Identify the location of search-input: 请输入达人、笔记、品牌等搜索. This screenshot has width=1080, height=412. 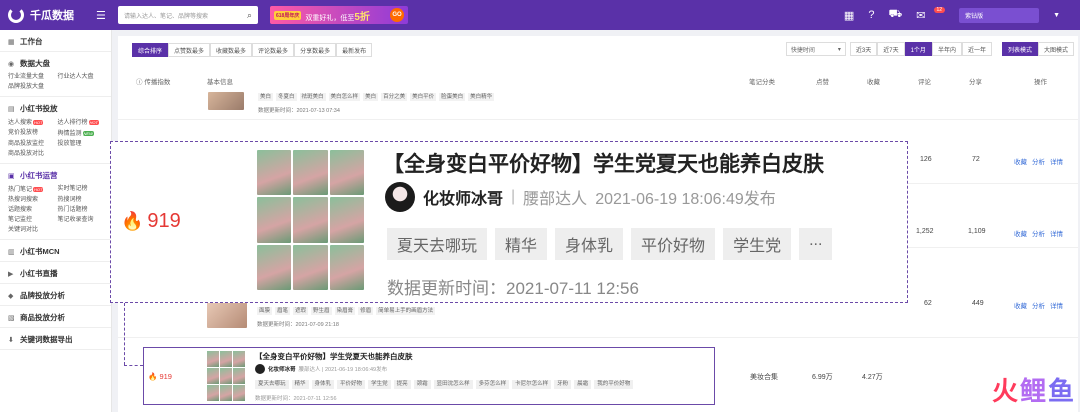
(166, 15).